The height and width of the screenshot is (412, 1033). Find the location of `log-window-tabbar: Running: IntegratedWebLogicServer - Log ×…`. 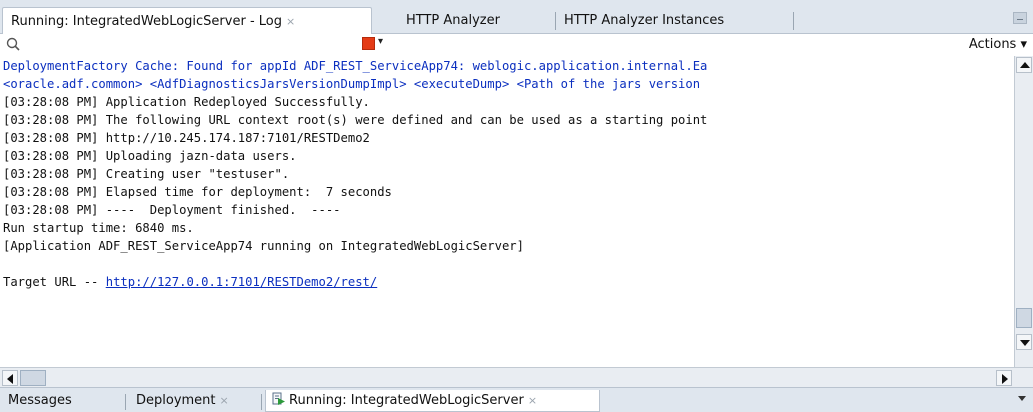

log-window-tabbar: Running: IntegratedWebLogicServer - Log ×… is located at coordinates (516, 17).